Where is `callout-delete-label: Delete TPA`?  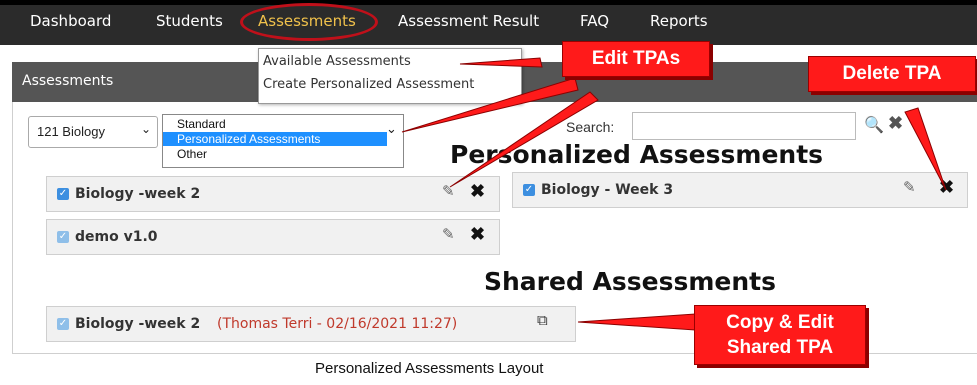
callout-delete-label: Delete TPA is located at coordinates (892, 73).